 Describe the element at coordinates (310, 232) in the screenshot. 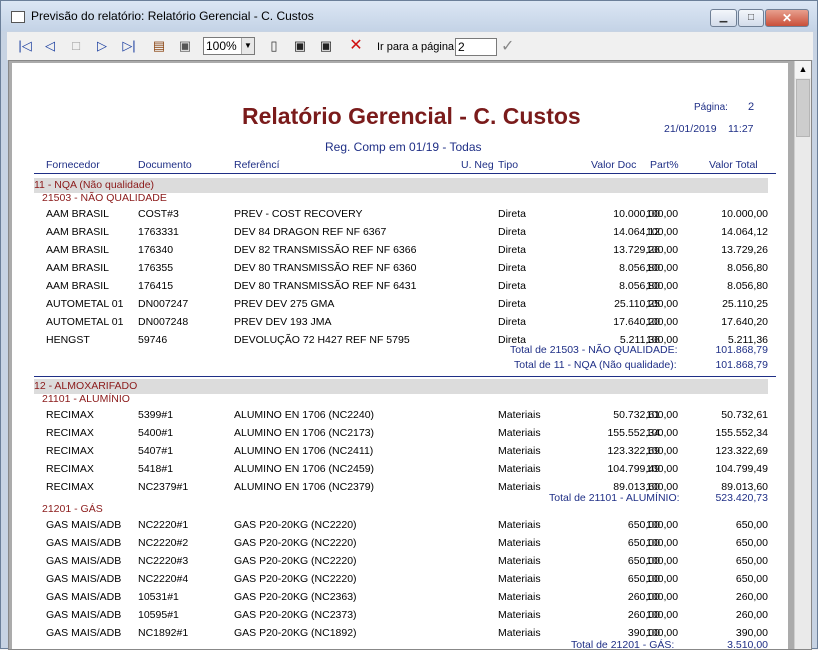

I see `cell-referencia: DEV 84 DRAGON REF NF 6367` at that location.